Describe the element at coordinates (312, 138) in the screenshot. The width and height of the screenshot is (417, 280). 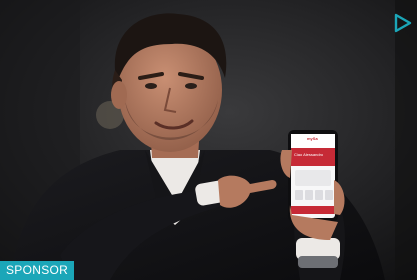
I see `phone-brand-text: mySa` at that location.